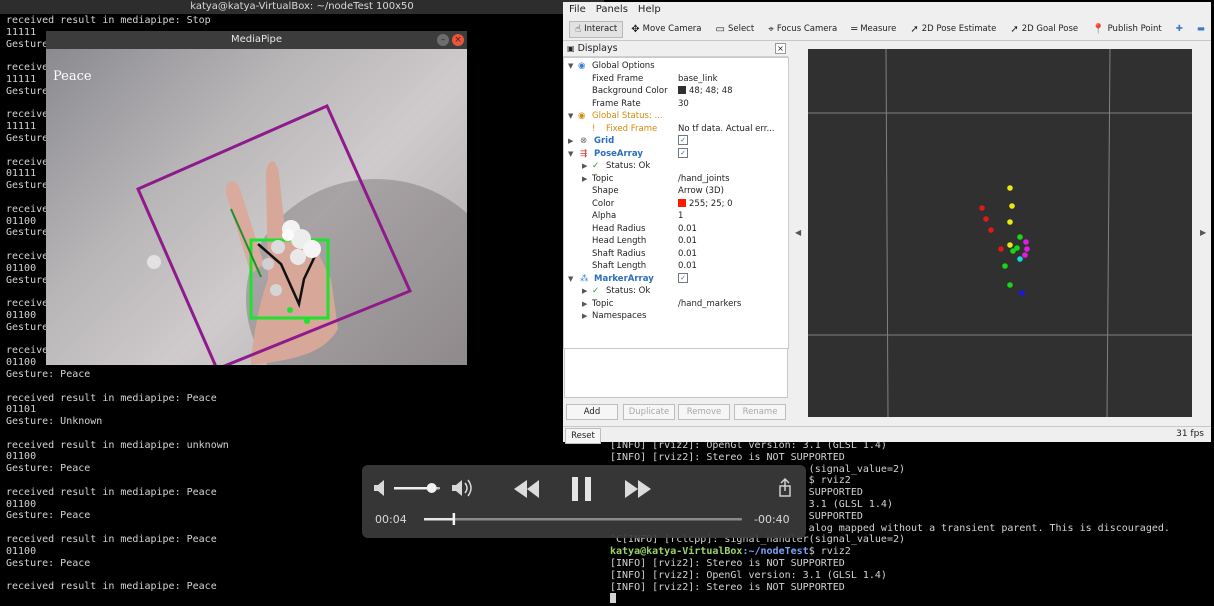 The height and width of the screenshot is (606, 1214). What do you see at coordinates (1050, 29) in the screenshot?
I see `tool-label: 2D Goal Pose` at bounding box center [1050, 29].